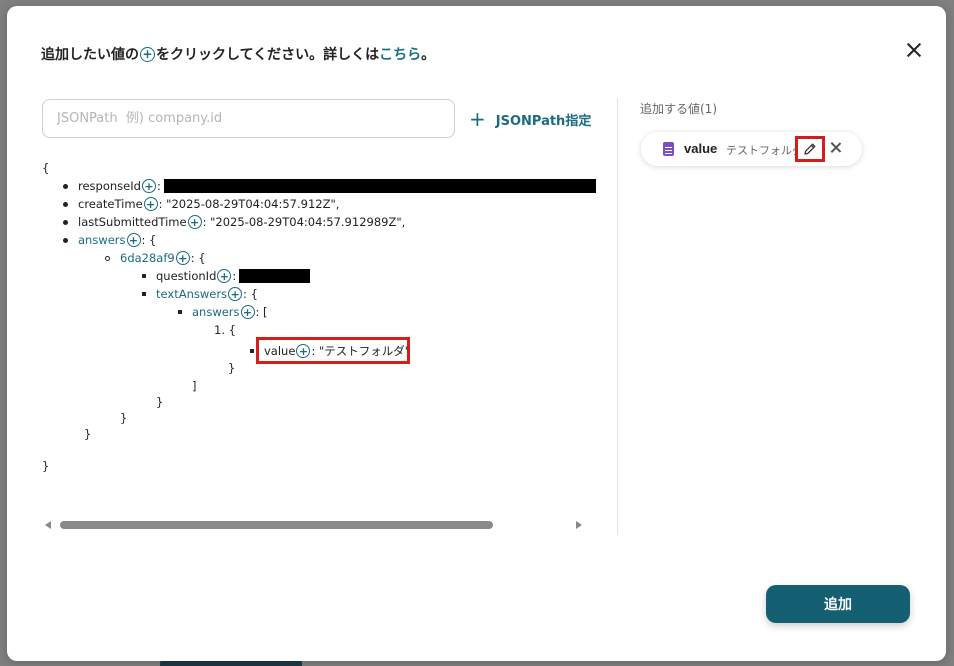 This screenshot has width=954, height=666. What do you see at coordinates (191, 294) in the screenshot?
I see `key-textAnswers: textAnswers` at bounding box center [191, 294].